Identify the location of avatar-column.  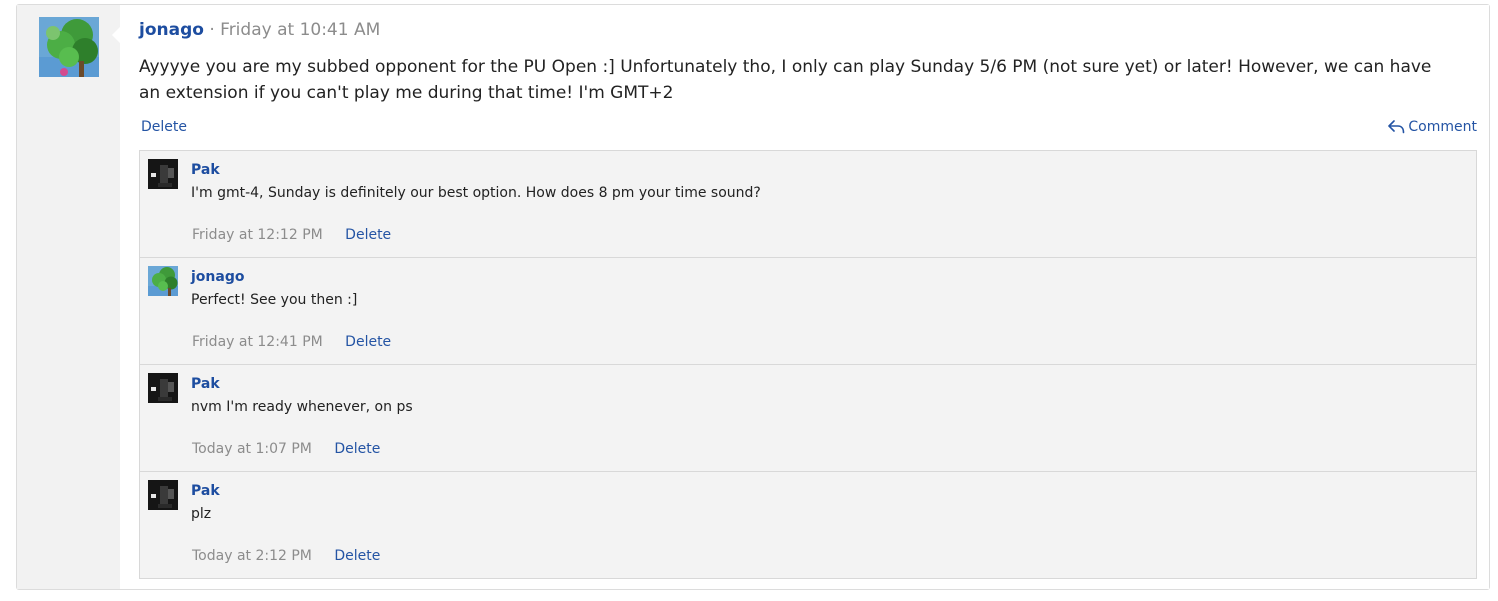
(69, 297).